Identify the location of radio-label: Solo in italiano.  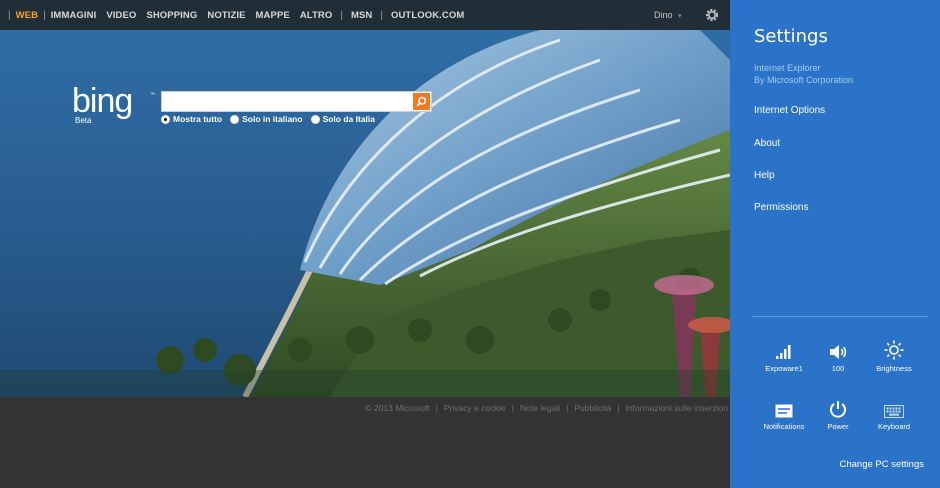
(272, 119).